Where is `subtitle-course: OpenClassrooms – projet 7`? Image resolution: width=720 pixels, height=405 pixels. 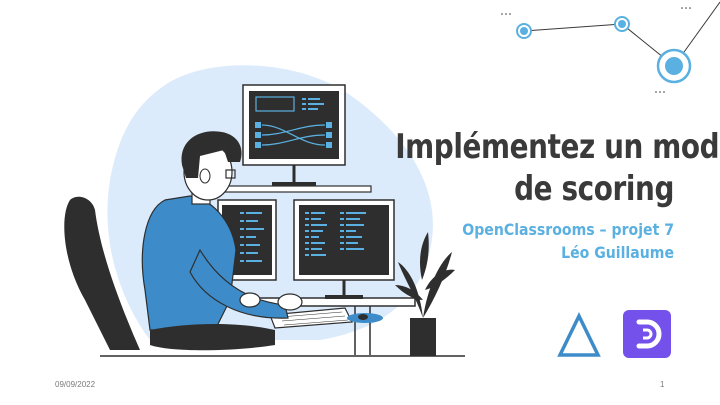
subtitle-course: OpenClassrooms – projet 7 is located at coordinates (568, 229).